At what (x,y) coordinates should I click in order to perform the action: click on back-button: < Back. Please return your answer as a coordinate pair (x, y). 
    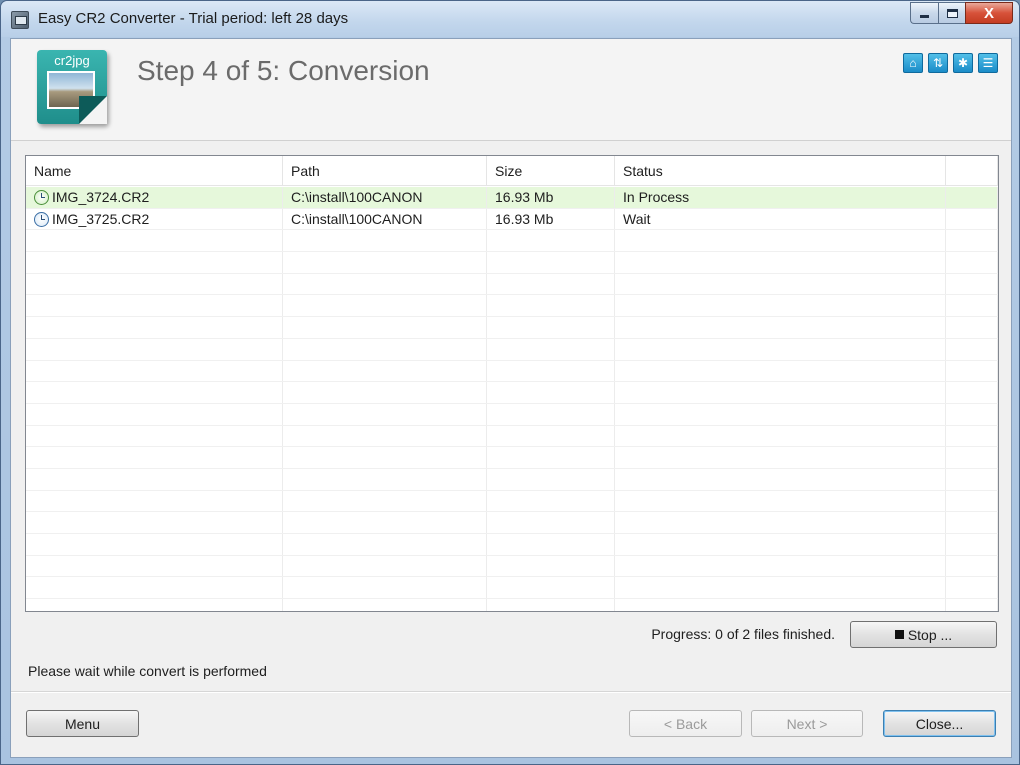
    Looking at the image, I should click on (685, 723).